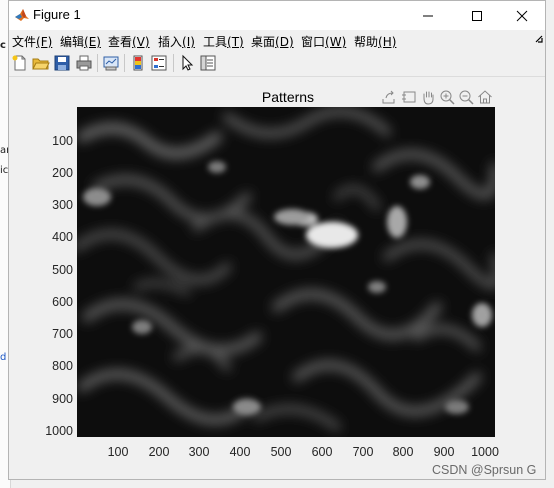 Image resolution: width=554 pixels, height=488 pixels. What do you see at coordinates (62, 63) in the screenshot?
I see `save-figure-icon` at bounding box center [62, 63].